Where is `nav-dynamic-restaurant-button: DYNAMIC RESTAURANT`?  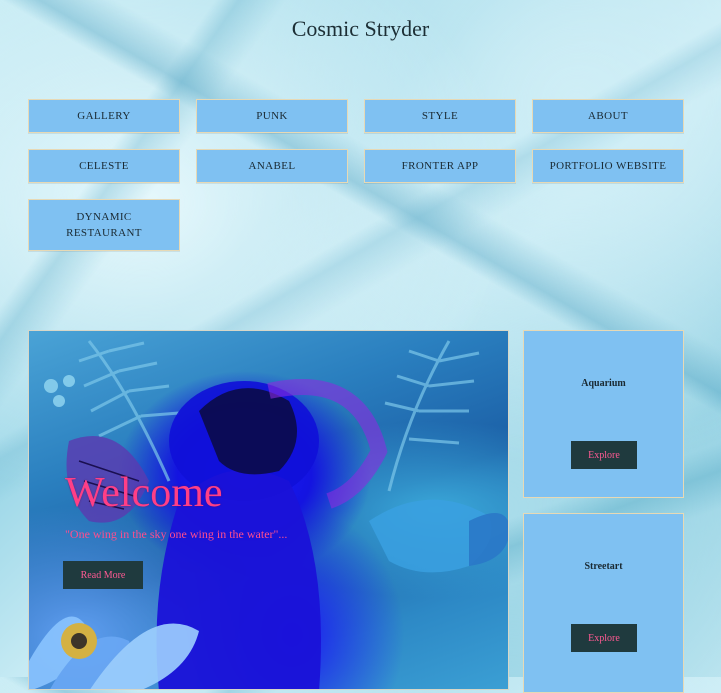
nav-dynamic-restaurant-button: DYNAMIC RESTAURANT is located at coordinates (104, 225).